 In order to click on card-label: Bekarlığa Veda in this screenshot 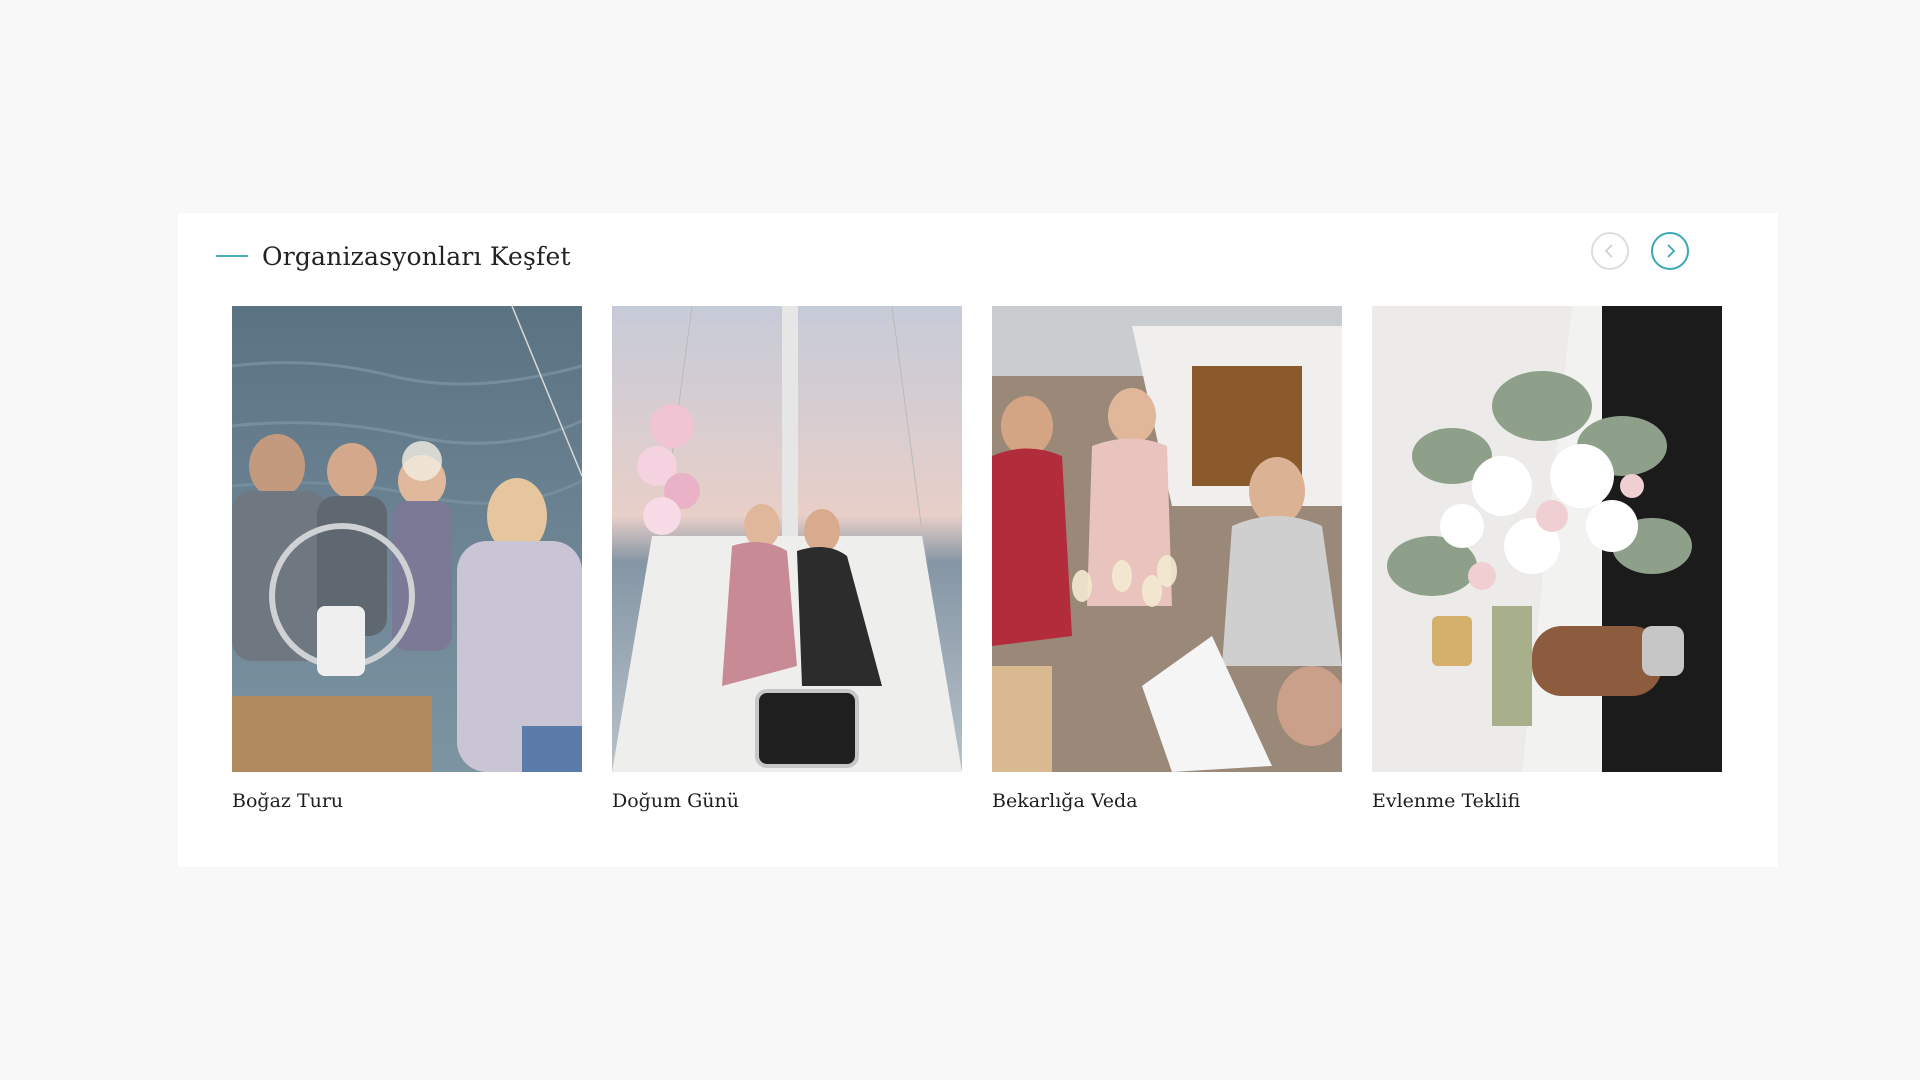, I will do `click(1065, 801)`.